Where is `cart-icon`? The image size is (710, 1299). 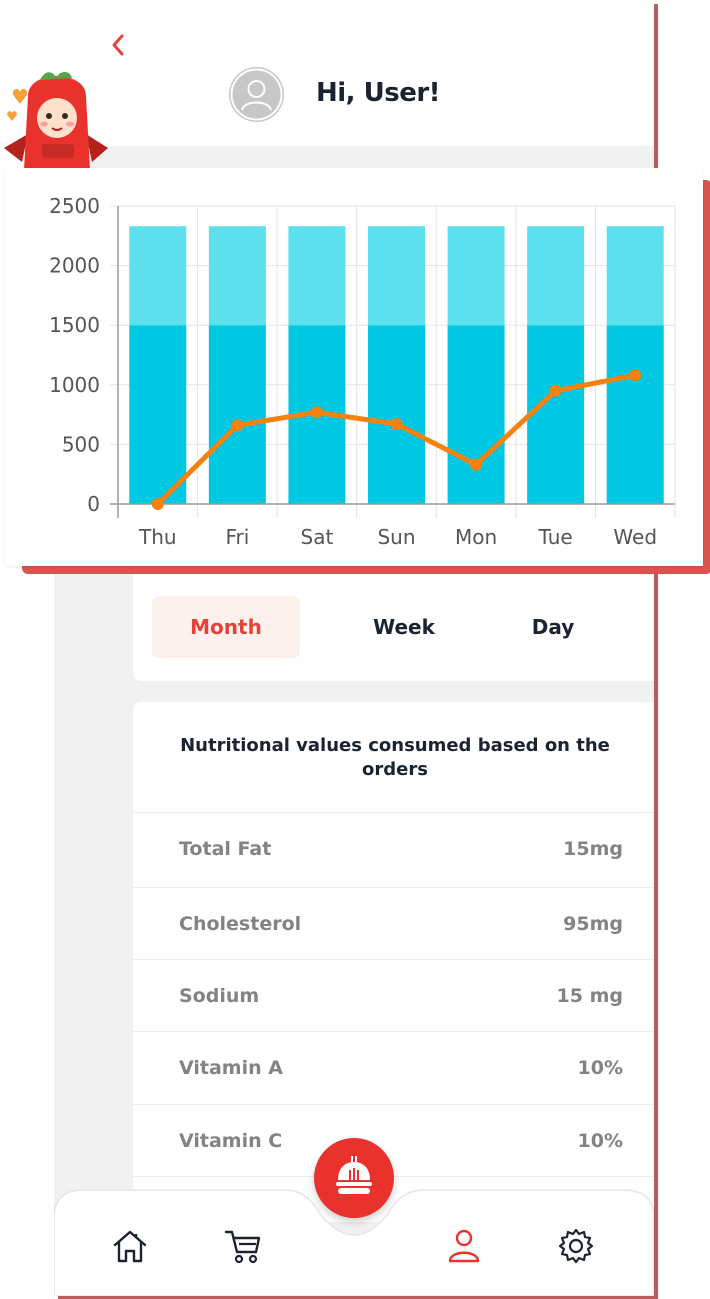 cart-icon is located at coordinates (242, 1247).